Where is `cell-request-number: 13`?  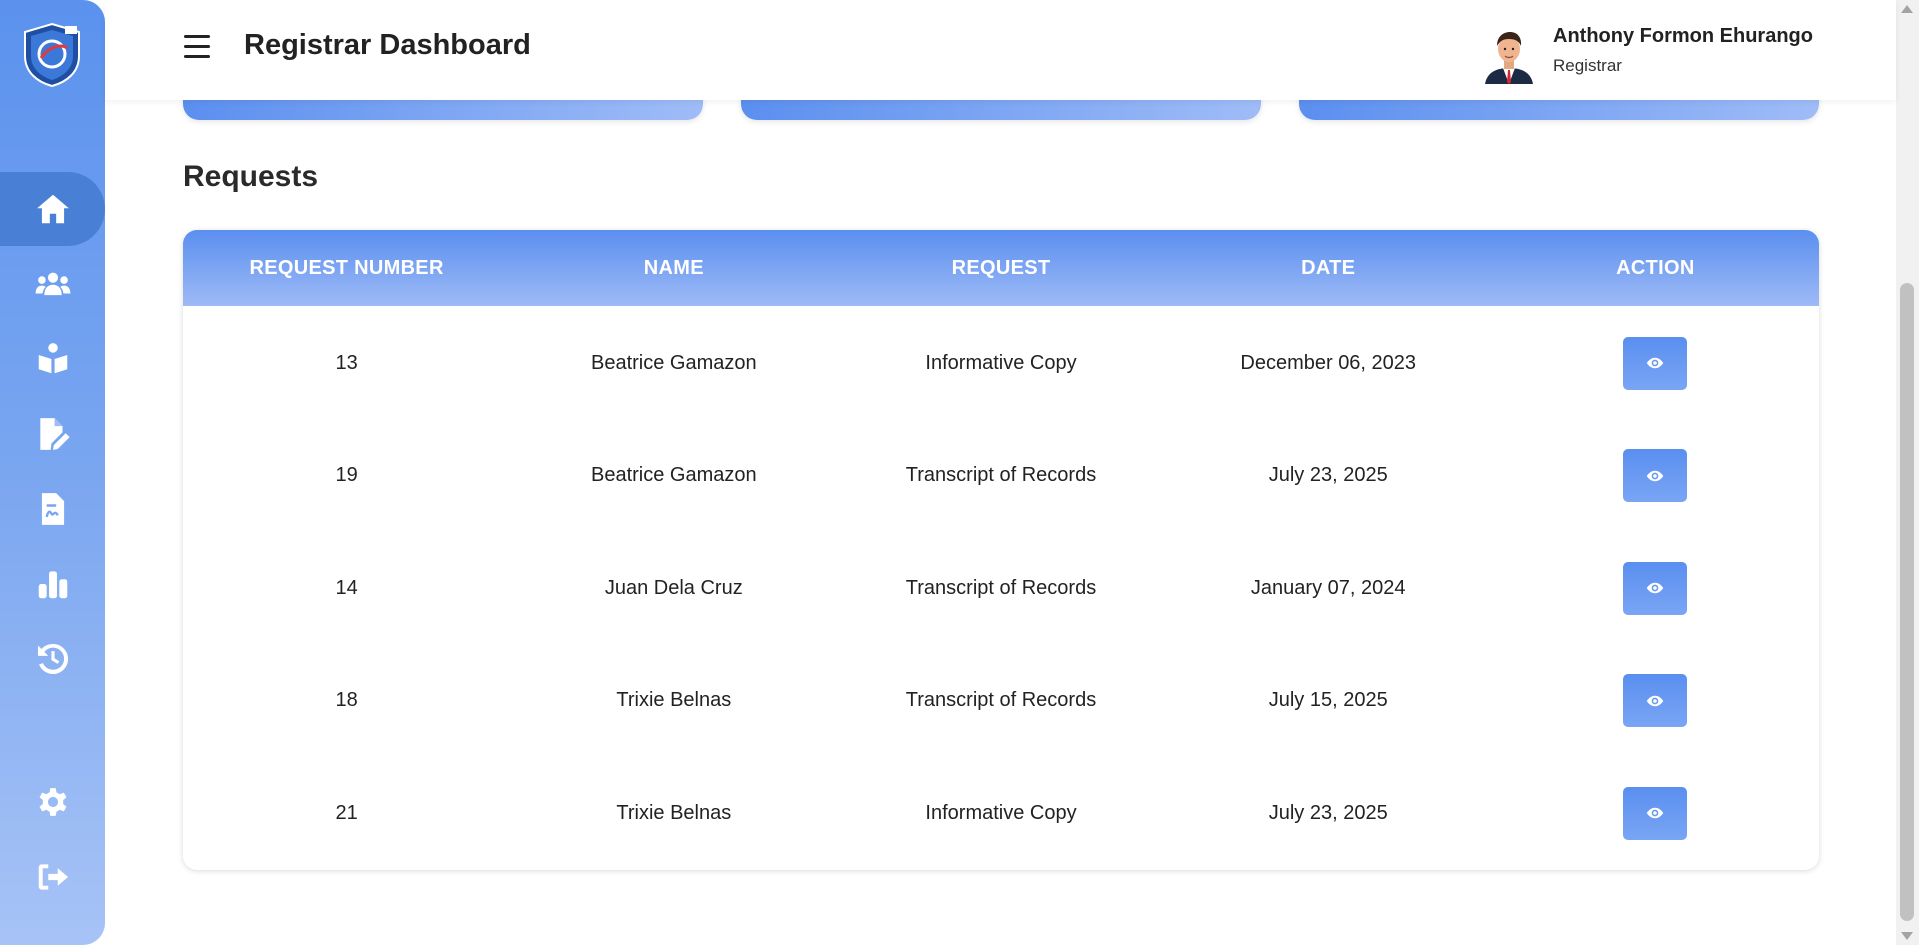 cell-request-number: 13 is located at coordinates (346, 362).